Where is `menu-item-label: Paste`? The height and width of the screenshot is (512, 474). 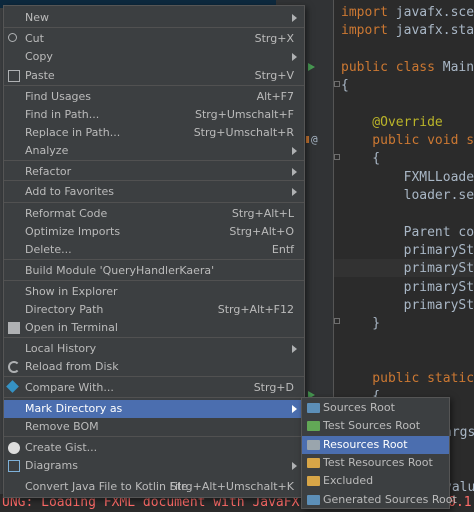 menu-item-label: Paste is located at coordinates (40, 75).